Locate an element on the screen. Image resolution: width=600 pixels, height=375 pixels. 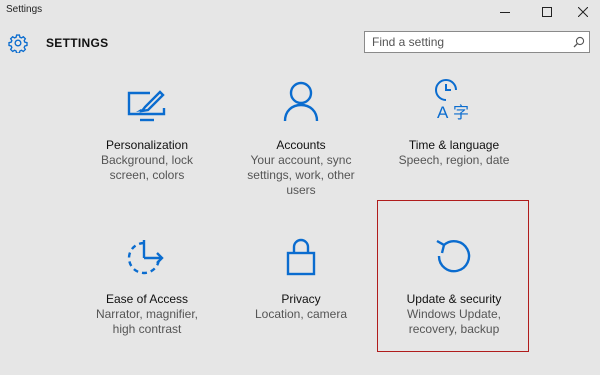
maximize-icon is located at coordinates (547, 12).